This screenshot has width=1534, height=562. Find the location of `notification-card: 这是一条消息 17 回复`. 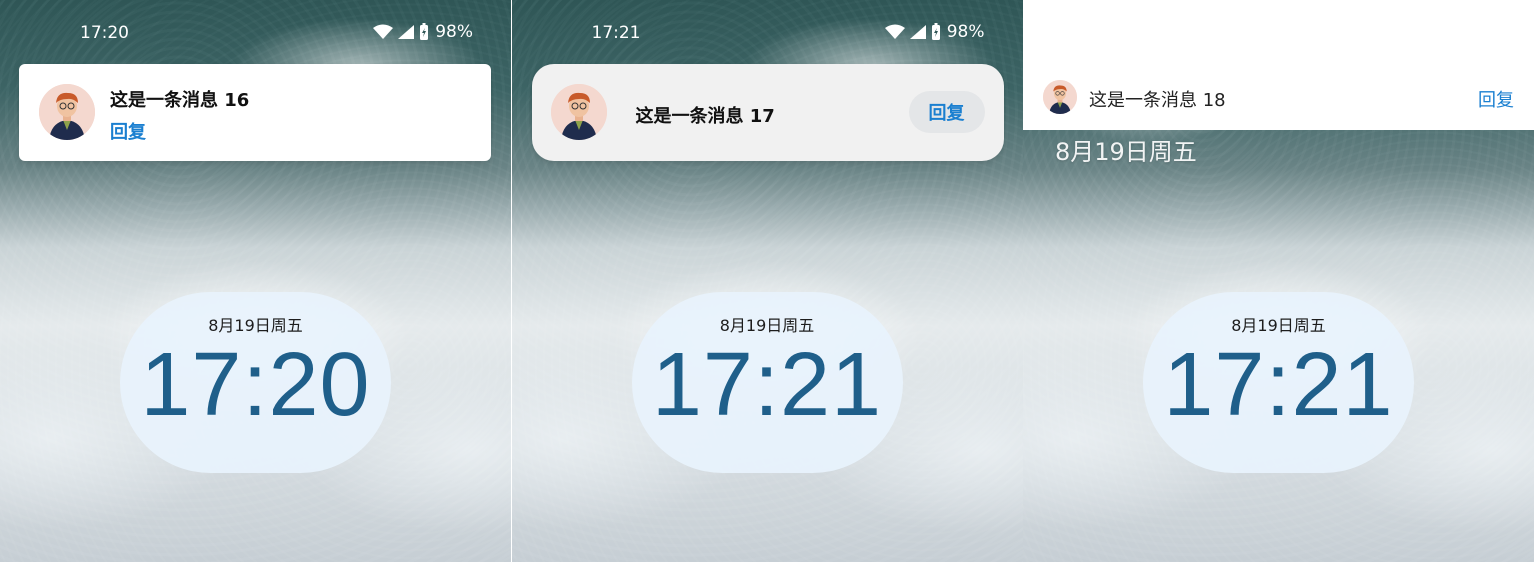

notification-card: 这是一条消息 17 回复 is located at coordinates (767, 112).